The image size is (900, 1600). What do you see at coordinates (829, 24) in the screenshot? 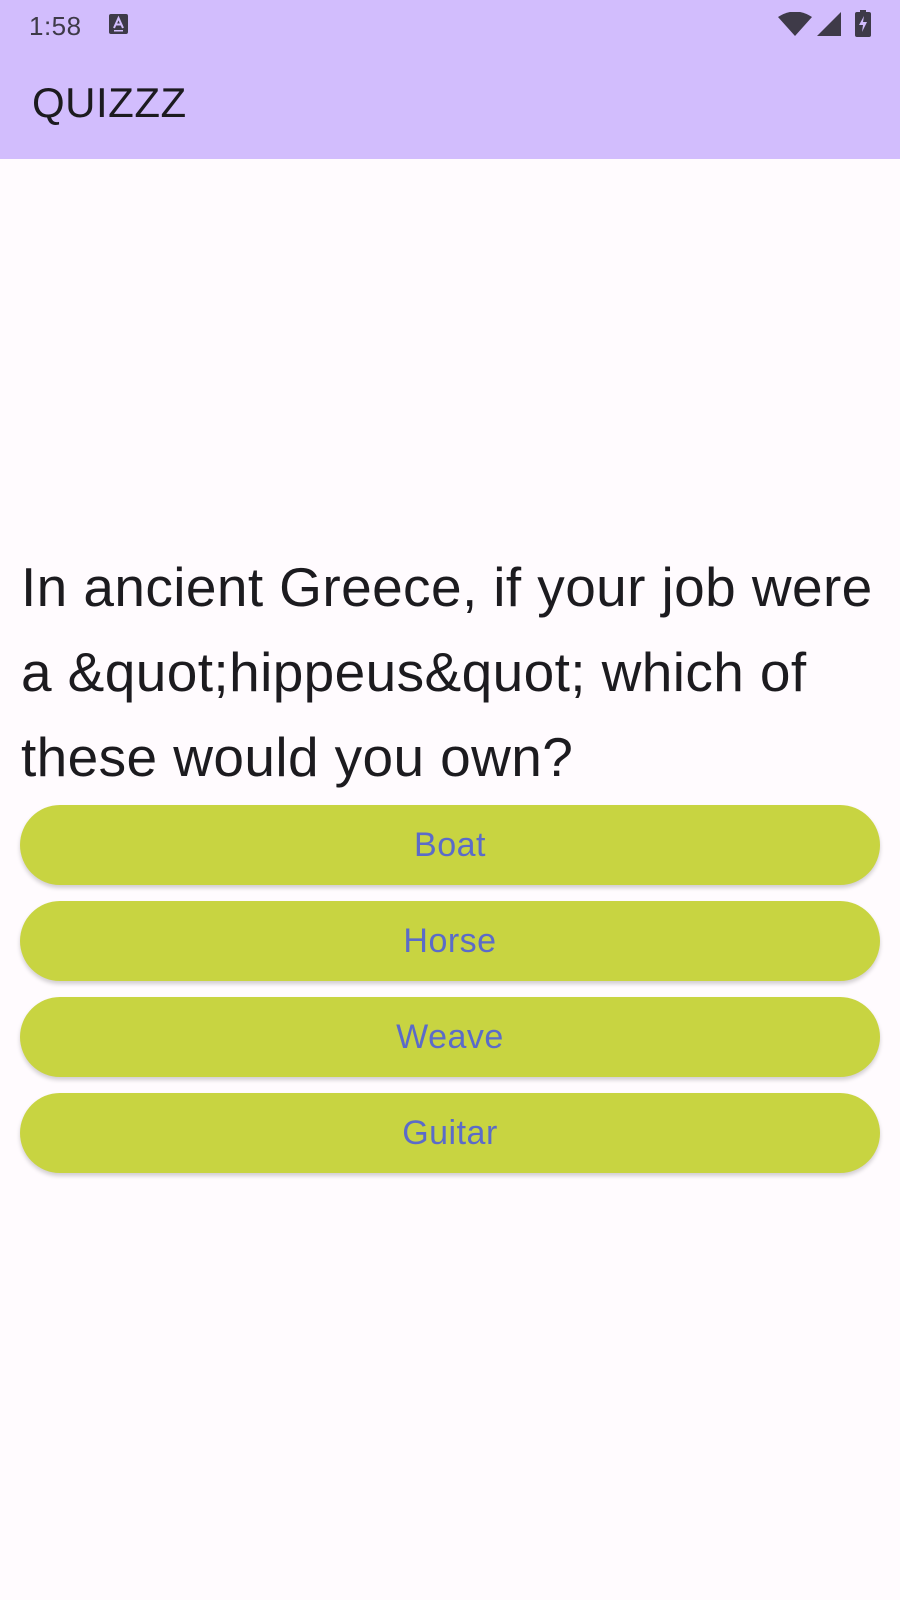
I see `cellular-signal-icon` at bounding box center [829, 24].